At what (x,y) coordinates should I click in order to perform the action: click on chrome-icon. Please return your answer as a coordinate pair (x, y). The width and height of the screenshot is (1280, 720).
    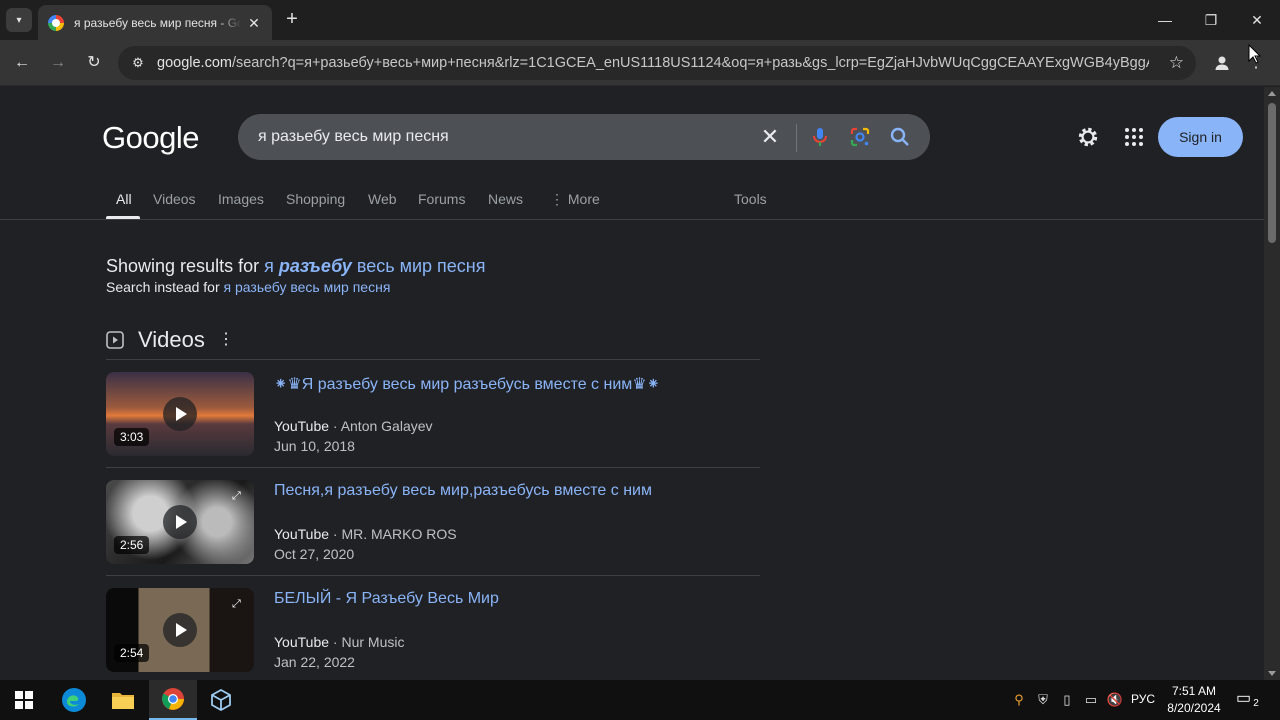
    Looking at the image, I should click on (173, 699).